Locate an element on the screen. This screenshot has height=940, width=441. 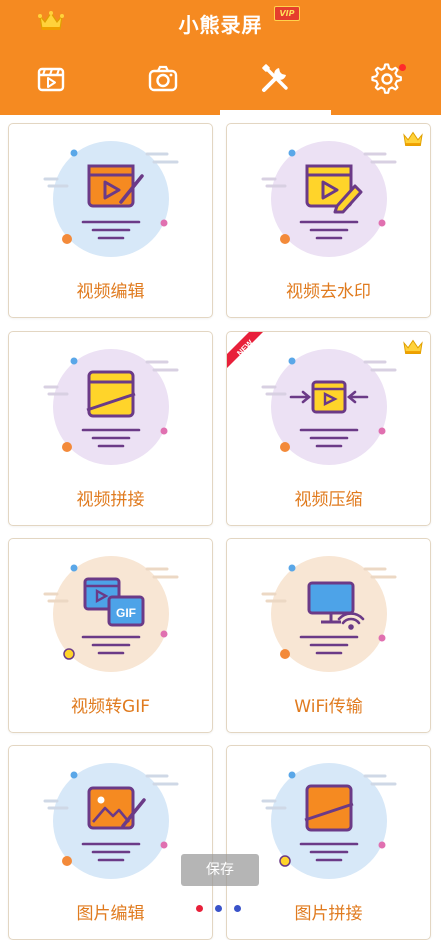
tab-camera is located at coordinates (163, 79).